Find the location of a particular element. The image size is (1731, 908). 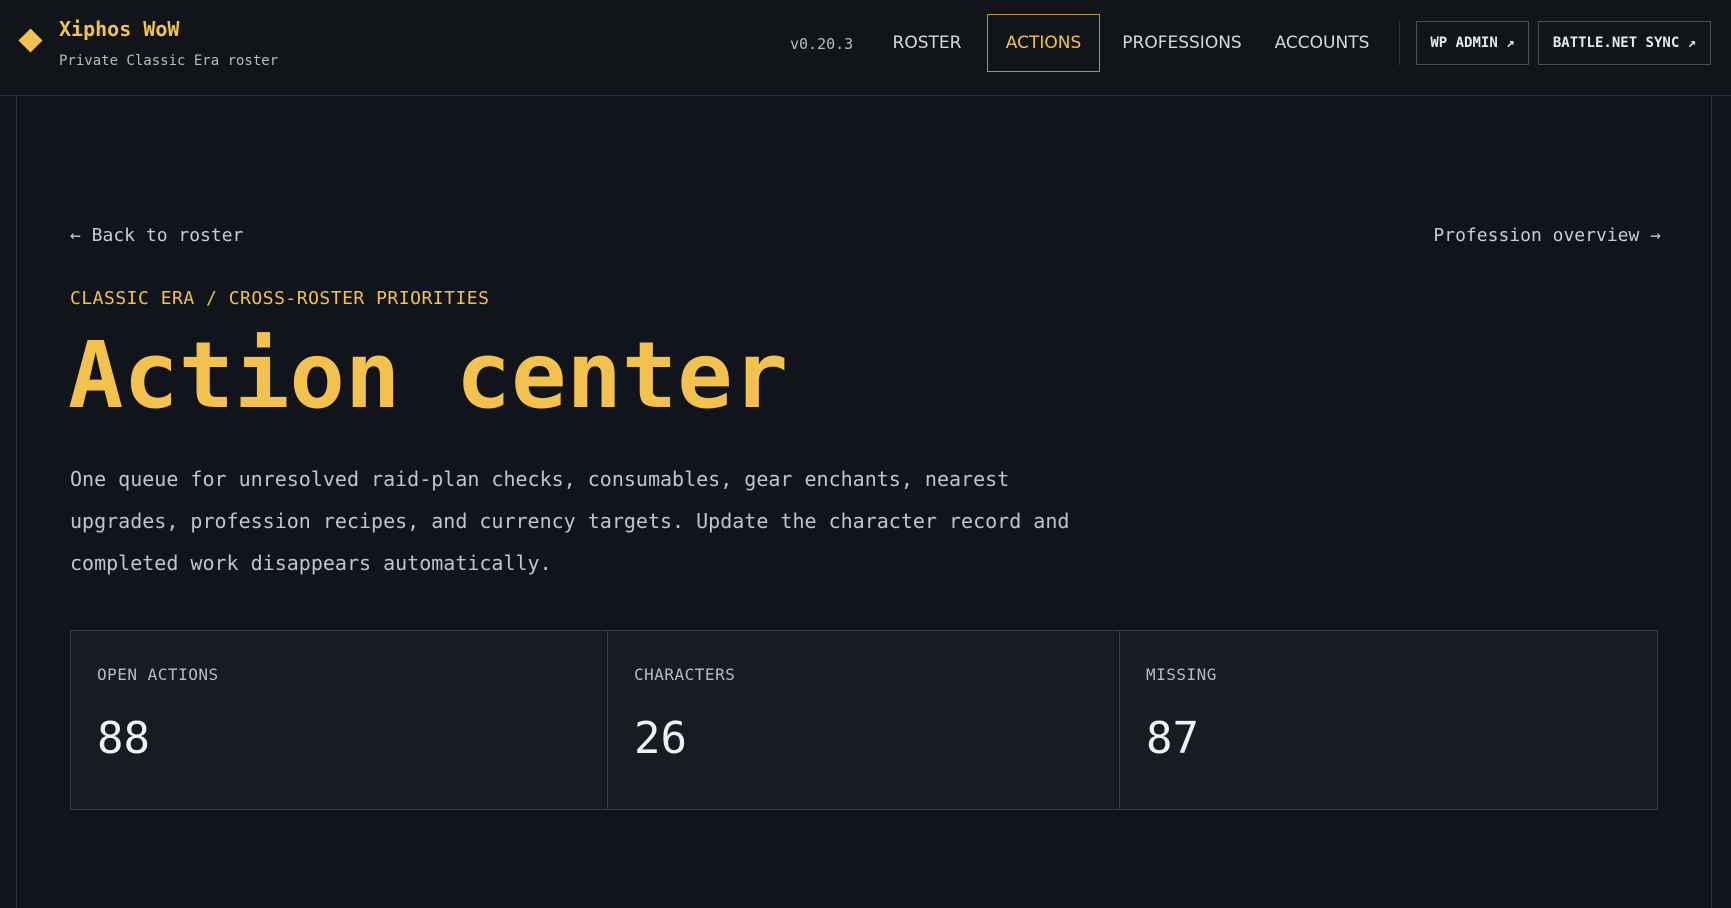

diamond-logo-icon is located at coordinates (30, 40).